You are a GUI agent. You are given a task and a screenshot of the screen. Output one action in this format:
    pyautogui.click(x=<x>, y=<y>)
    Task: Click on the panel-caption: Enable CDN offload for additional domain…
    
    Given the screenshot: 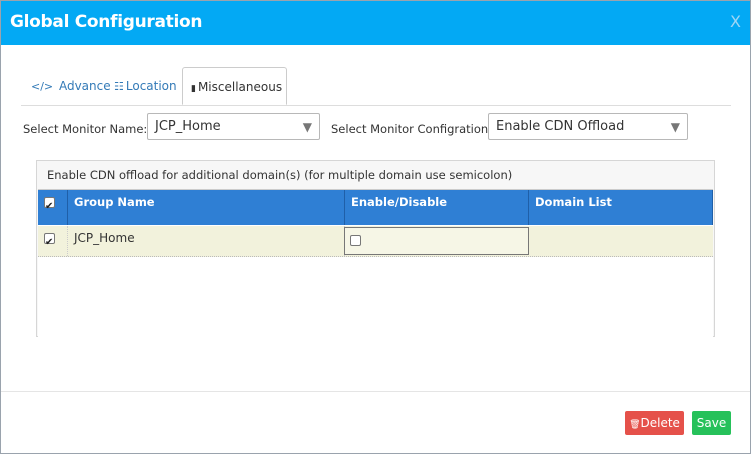 What is the action you would take?
    pyautogui.click(x=280, y=175)
    